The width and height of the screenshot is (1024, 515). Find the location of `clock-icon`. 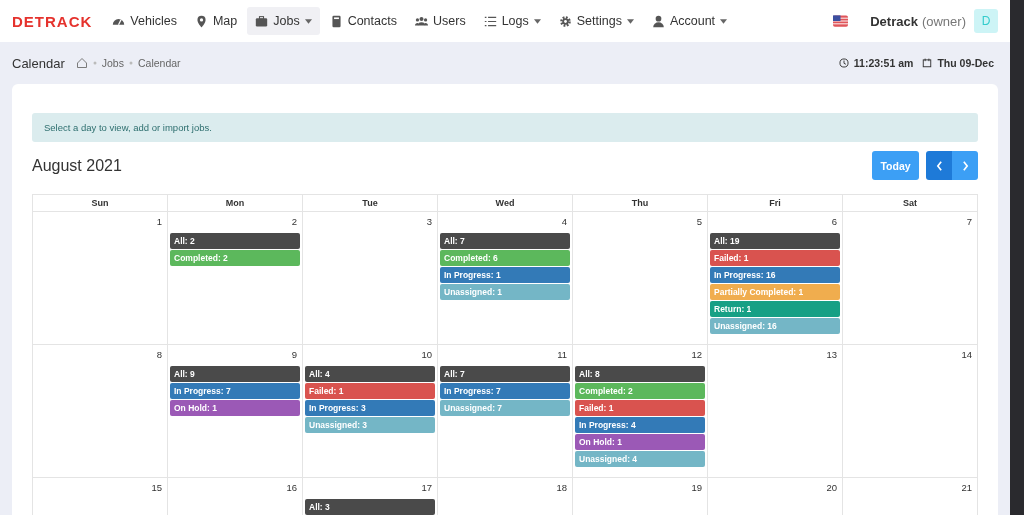

clock-icon is located at coordinates (843, 63).